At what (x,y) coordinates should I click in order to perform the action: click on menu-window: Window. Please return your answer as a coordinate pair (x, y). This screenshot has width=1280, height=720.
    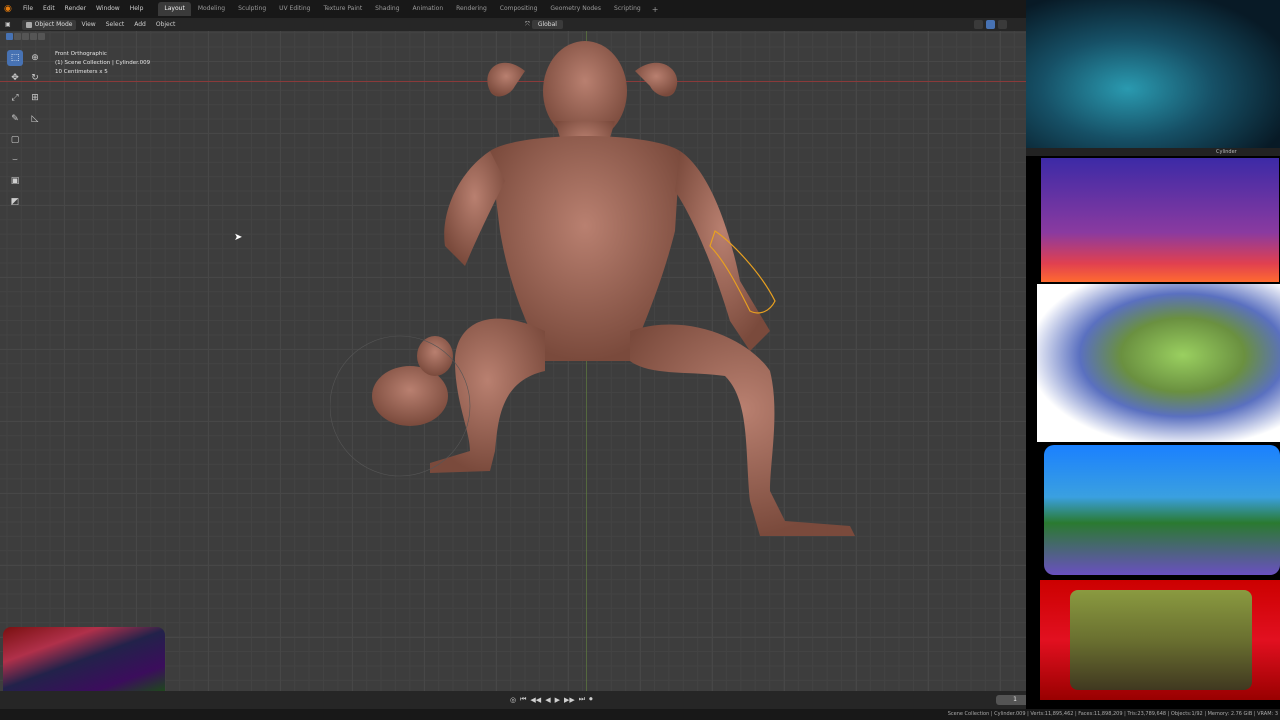
    Looking at the image, I should click on (108, 9).